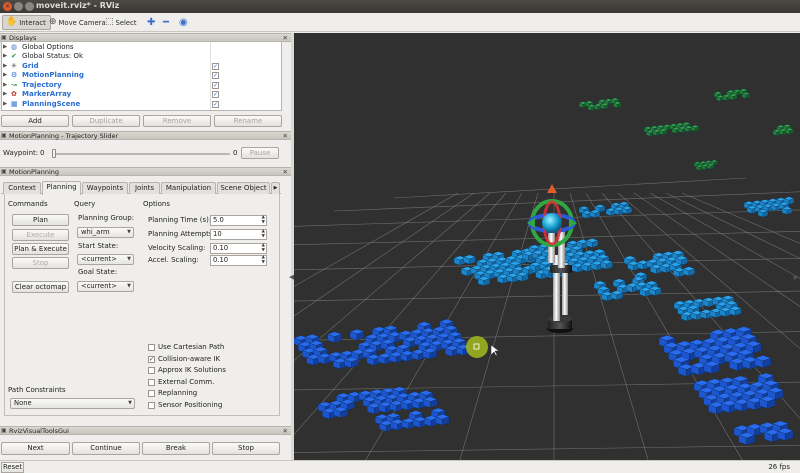 This screenshot has height=473, width=800. Describe the element at coordinates (18, 6) in the screenshot. I see `minimize-window-button` at that location.